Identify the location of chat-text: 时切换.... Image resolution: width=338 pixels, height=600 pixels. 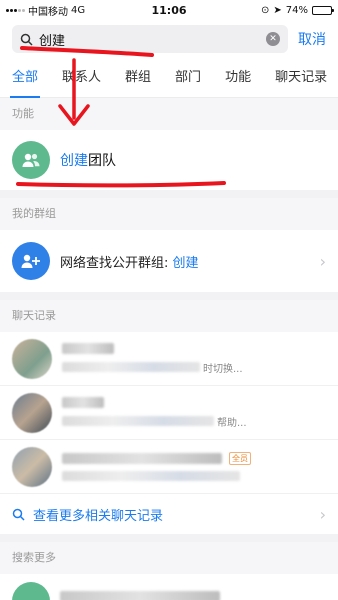
(194, 358).